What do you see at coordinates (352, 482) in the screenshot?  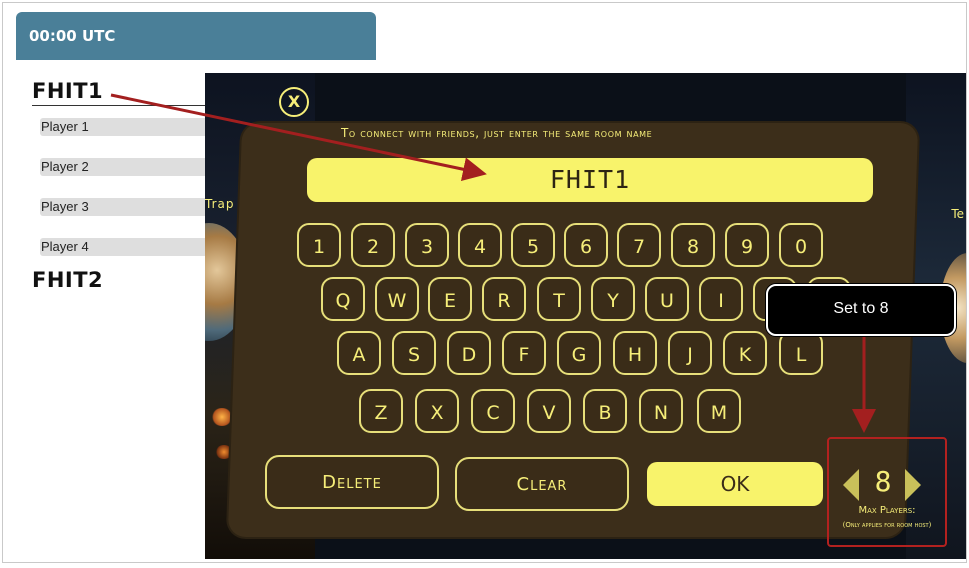 I see `delete-button: Delete` at bounding box center [352, 482].